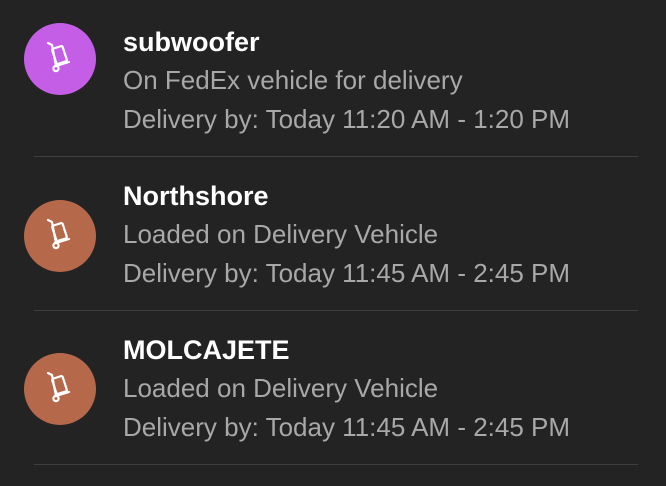  I want to click on delivery-title: subwoofer, so click(191, 42).